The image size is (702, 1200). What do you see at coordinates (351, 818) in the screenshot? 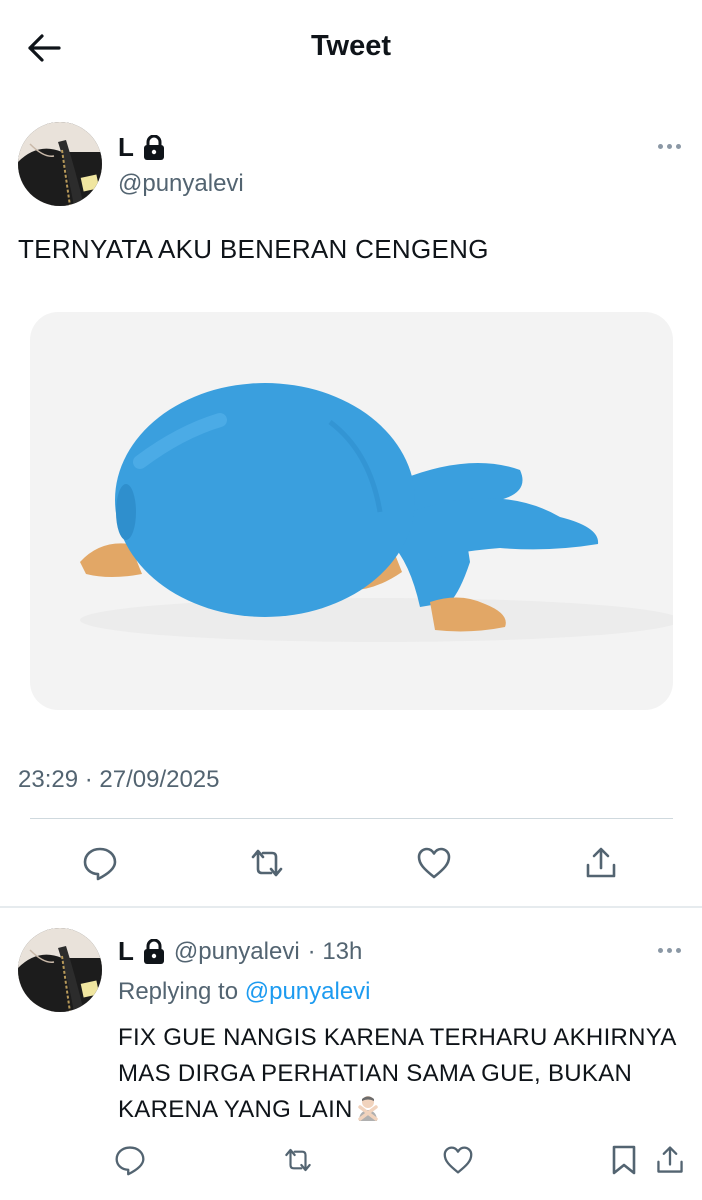
I see `divider` at bounding box center [351, 818].